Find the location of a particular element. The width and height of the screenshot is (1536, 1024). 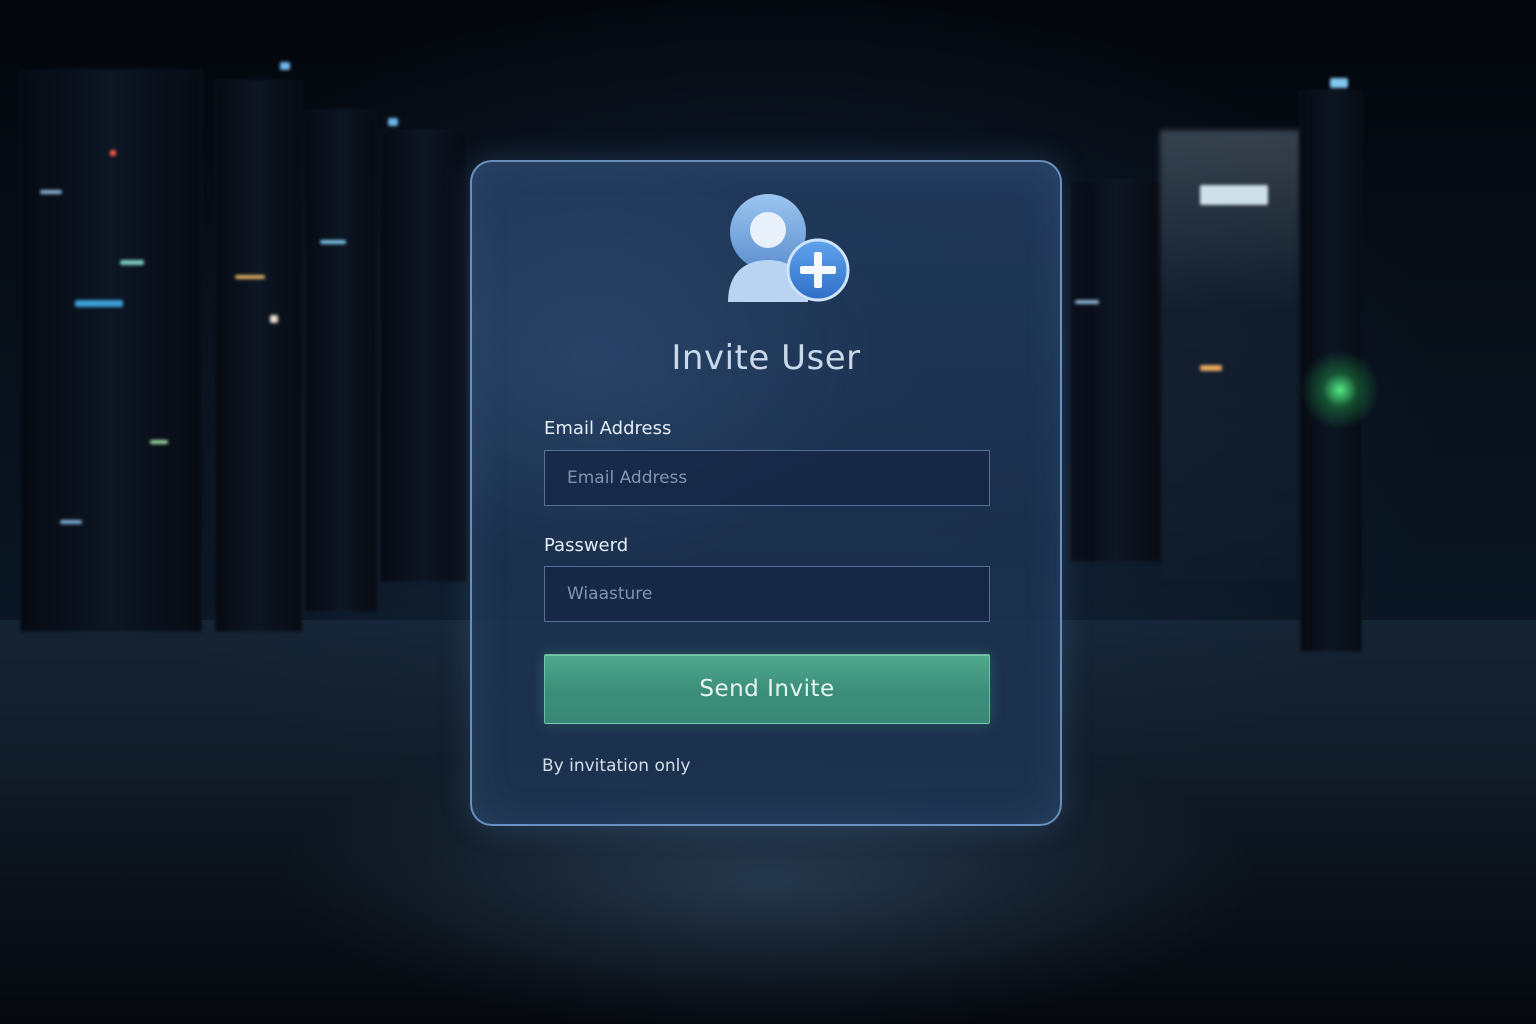

invitation-note: By invitation only is located at coordinates (616, 766).